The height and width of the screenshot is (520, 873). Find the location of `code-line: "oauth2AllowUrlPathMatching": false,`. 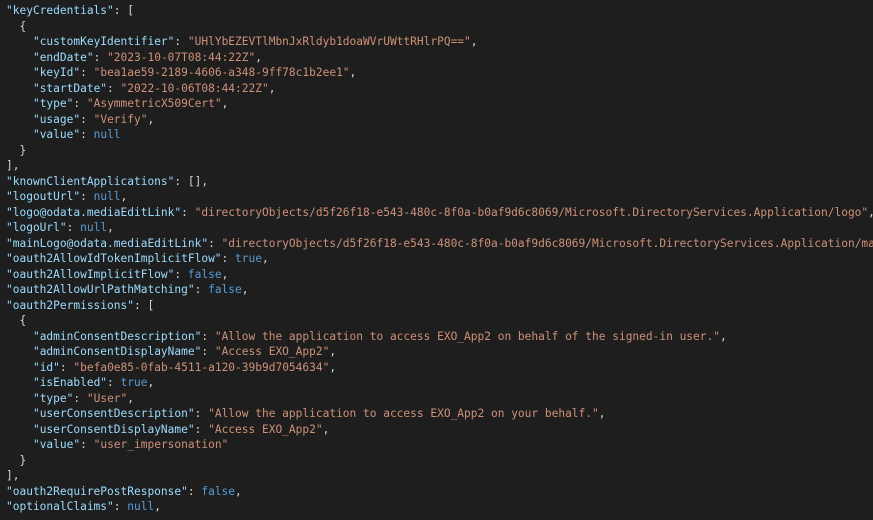

code-line: "oauth2AllowUrlPathMatching": false, is located at coordinates (439, 290).